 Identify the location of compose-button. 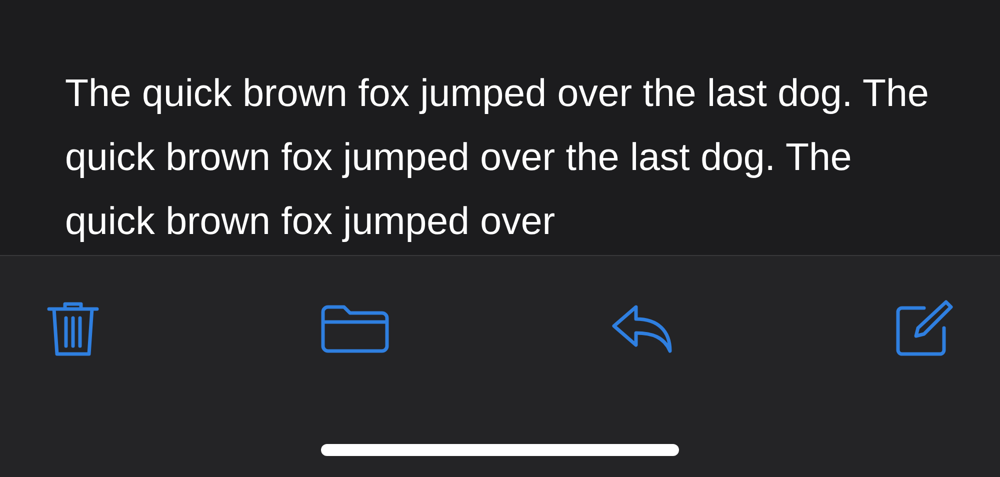
(924, 329).